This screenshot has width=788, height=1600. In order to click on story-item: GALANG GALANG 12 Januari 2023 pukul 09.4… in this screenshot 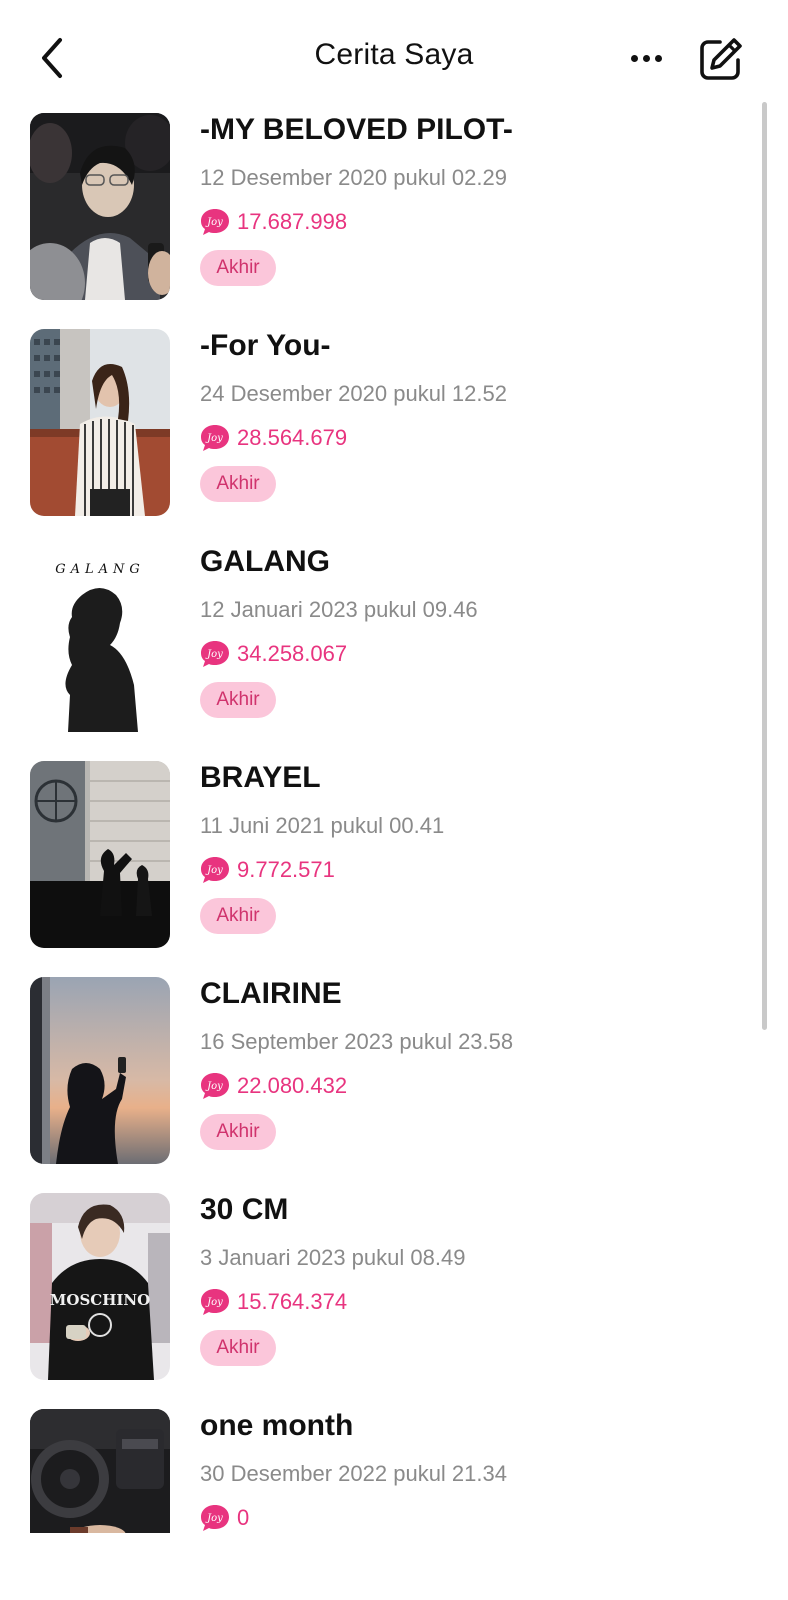, I will do `click(380, 653)`.